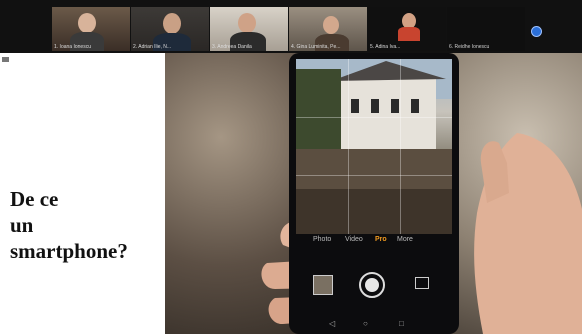  What do you see at coordinates (469, 47) in the screenshot?
I see `participant-name: 6. Reidhe Ionescu` at bounding box center [469, 47].